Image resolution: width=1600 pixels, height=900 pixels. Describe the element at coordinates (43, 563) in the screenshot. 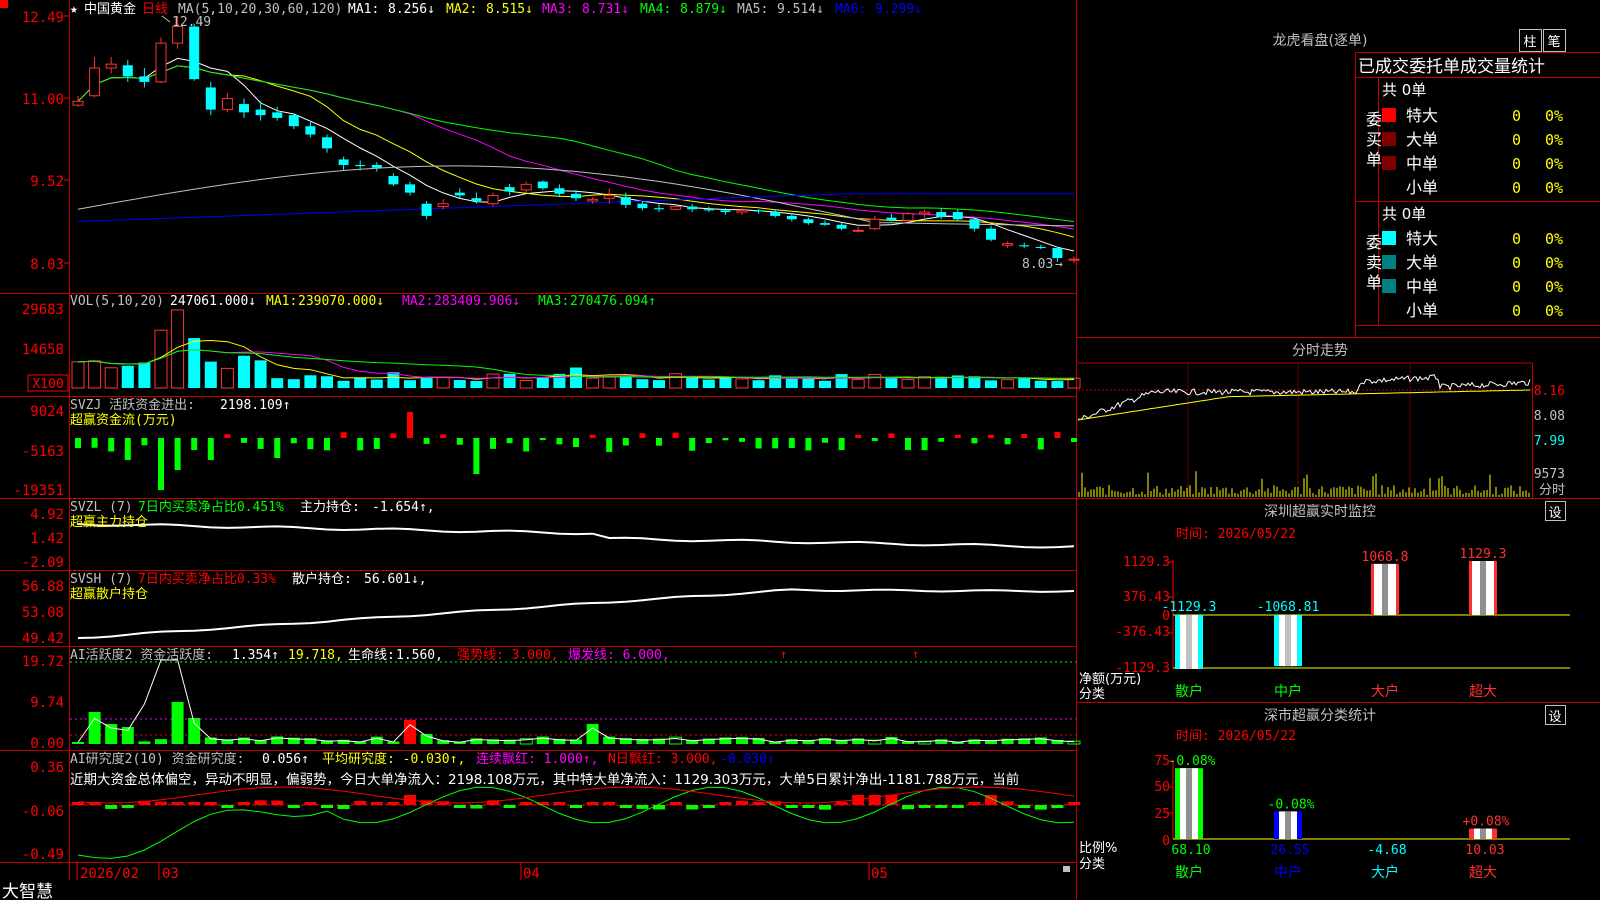

I see `svzl-y-label-2: -2.09` at that location.